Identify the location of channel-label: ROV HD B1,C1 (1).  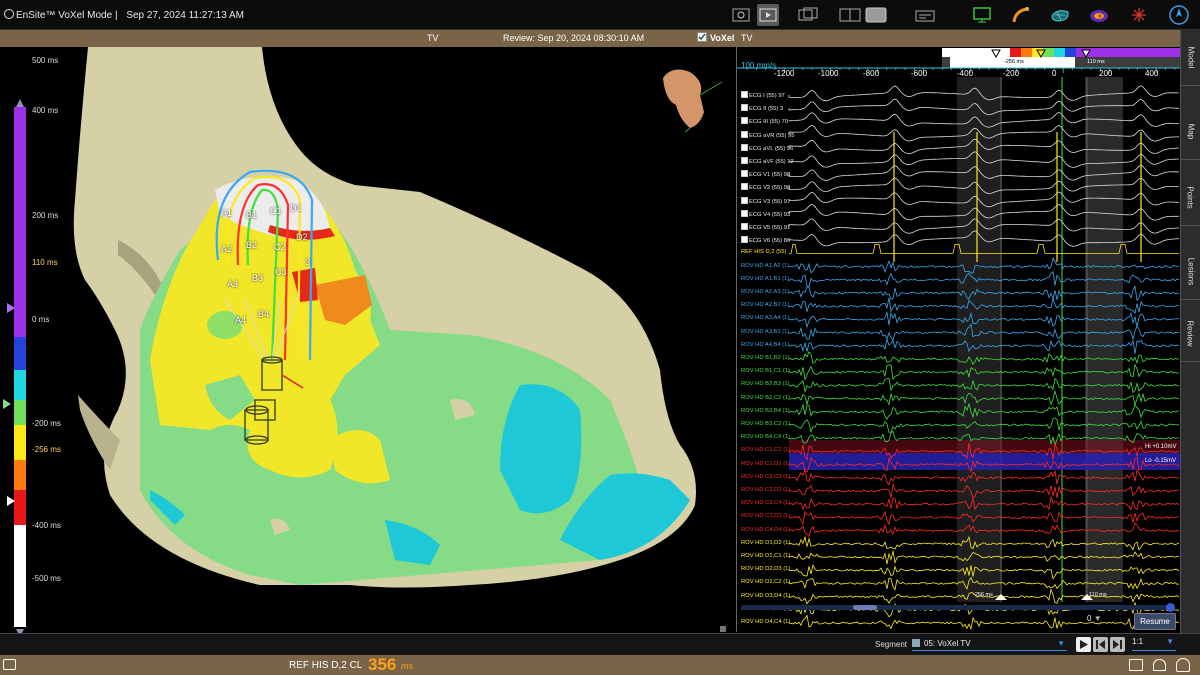
(765, 371).